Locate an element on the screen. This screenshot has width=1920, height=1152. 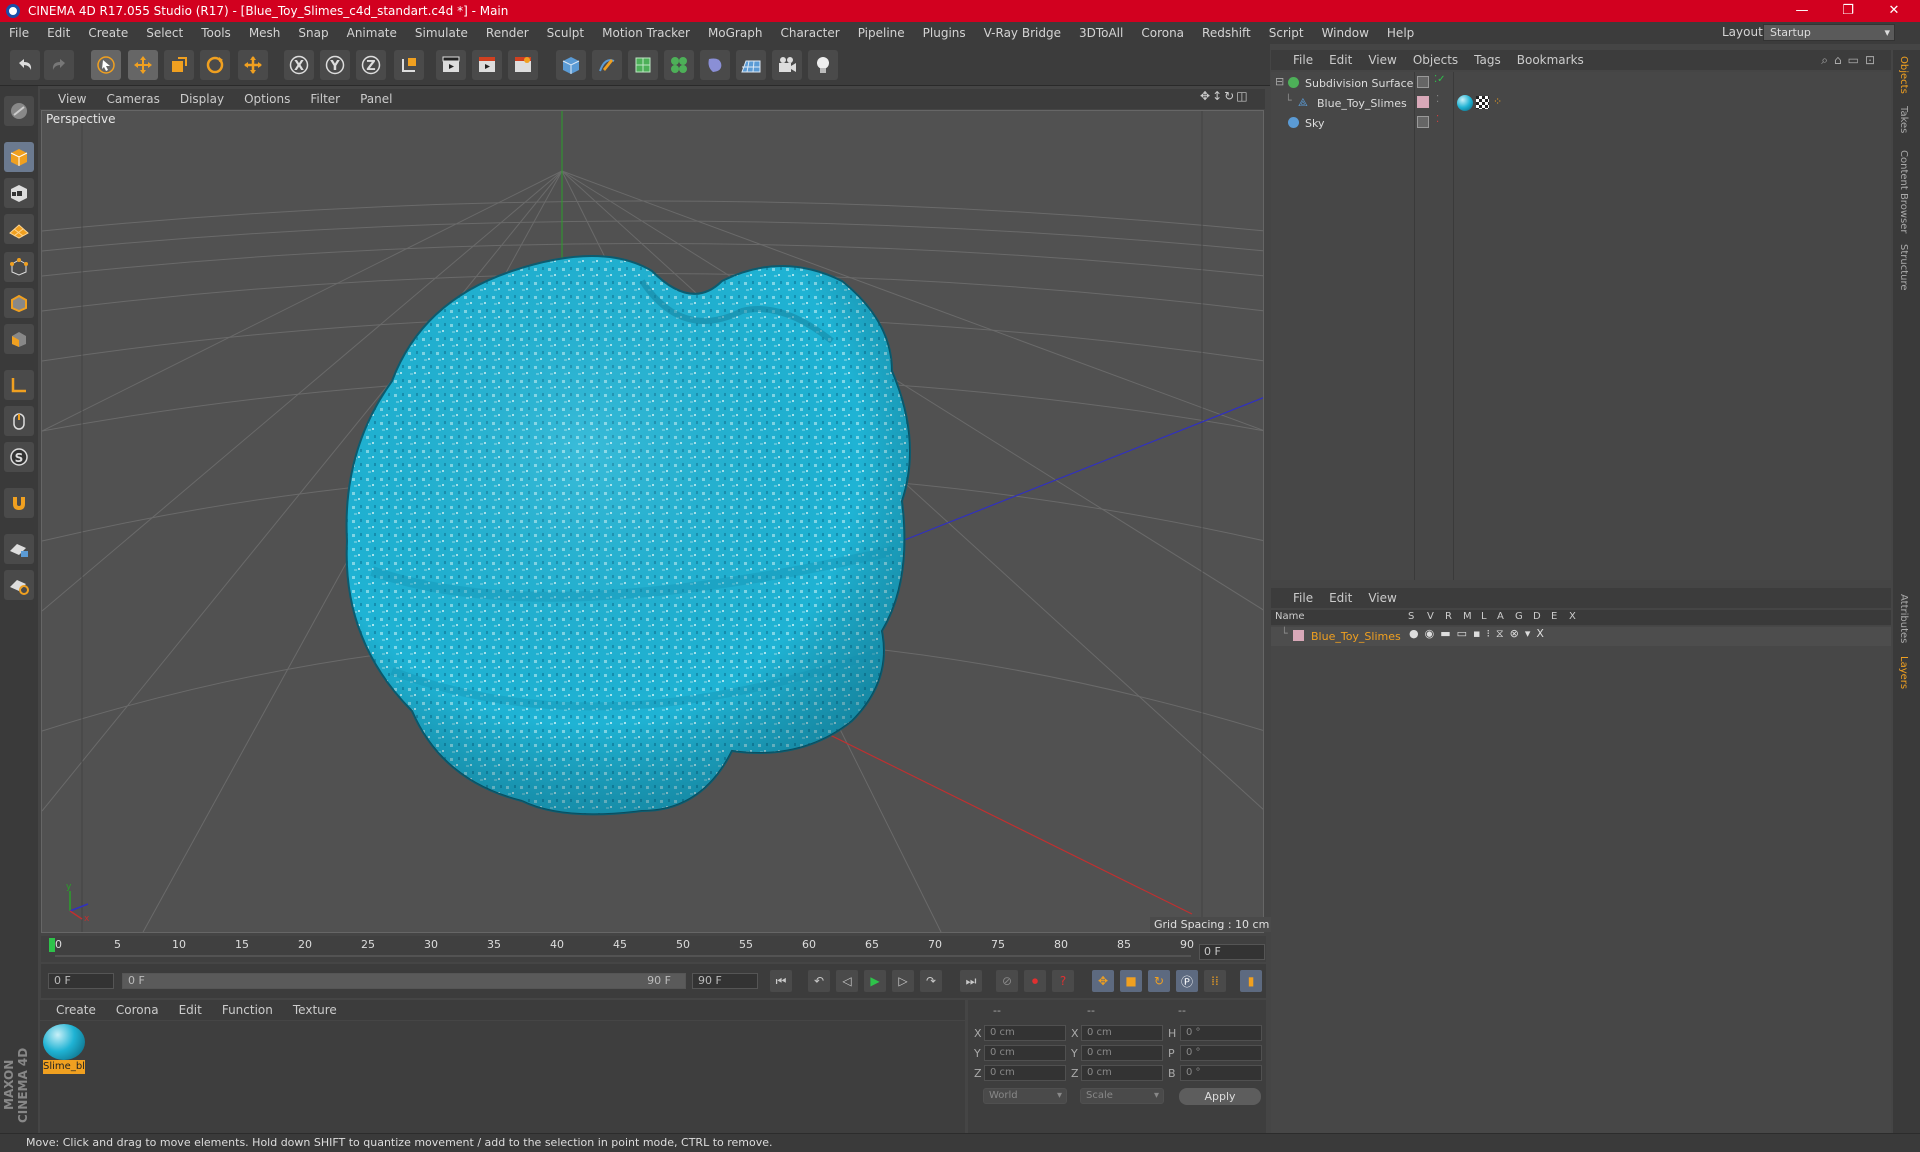
axis-mode-button is located at coordinates (19, 385).